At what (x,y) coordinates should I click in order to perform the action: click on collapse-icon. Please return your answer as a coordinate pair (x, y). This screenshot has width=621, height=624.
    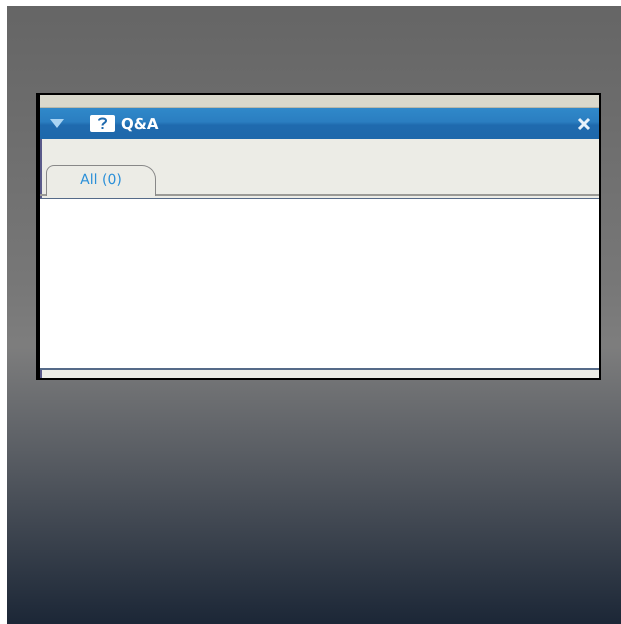
    Looking at the image, I should click on (57, 123).